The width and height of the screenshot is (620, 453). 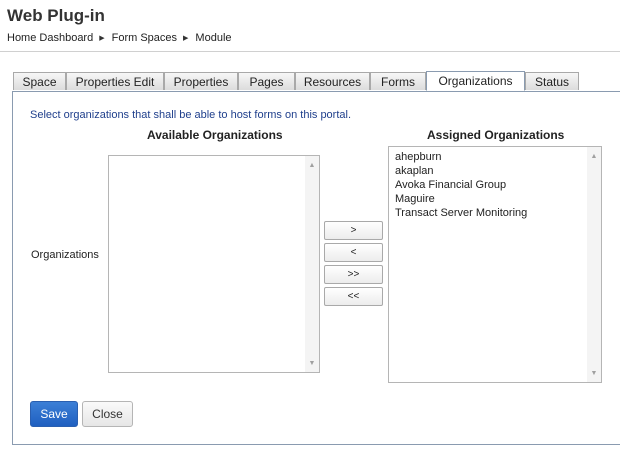 What do you see at coordinates (475, 81) in the screenshot?
I see `tab-organizations: Organizations` at bounding box center [475, 81].